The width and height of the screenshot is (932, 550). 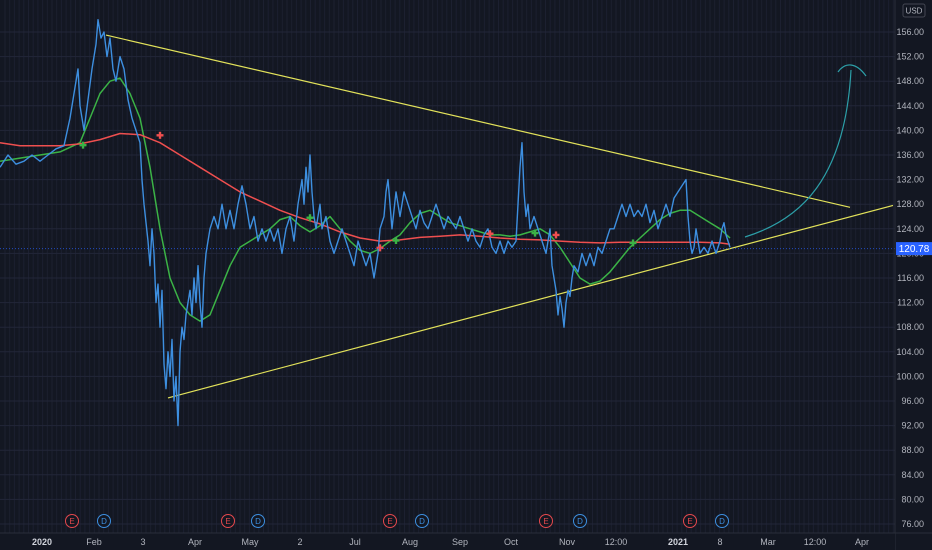 What do you see at coordinates (910, 229) in the screenshot?
I see `price-tick-label: 124.00` at bounding box center [910, 229].